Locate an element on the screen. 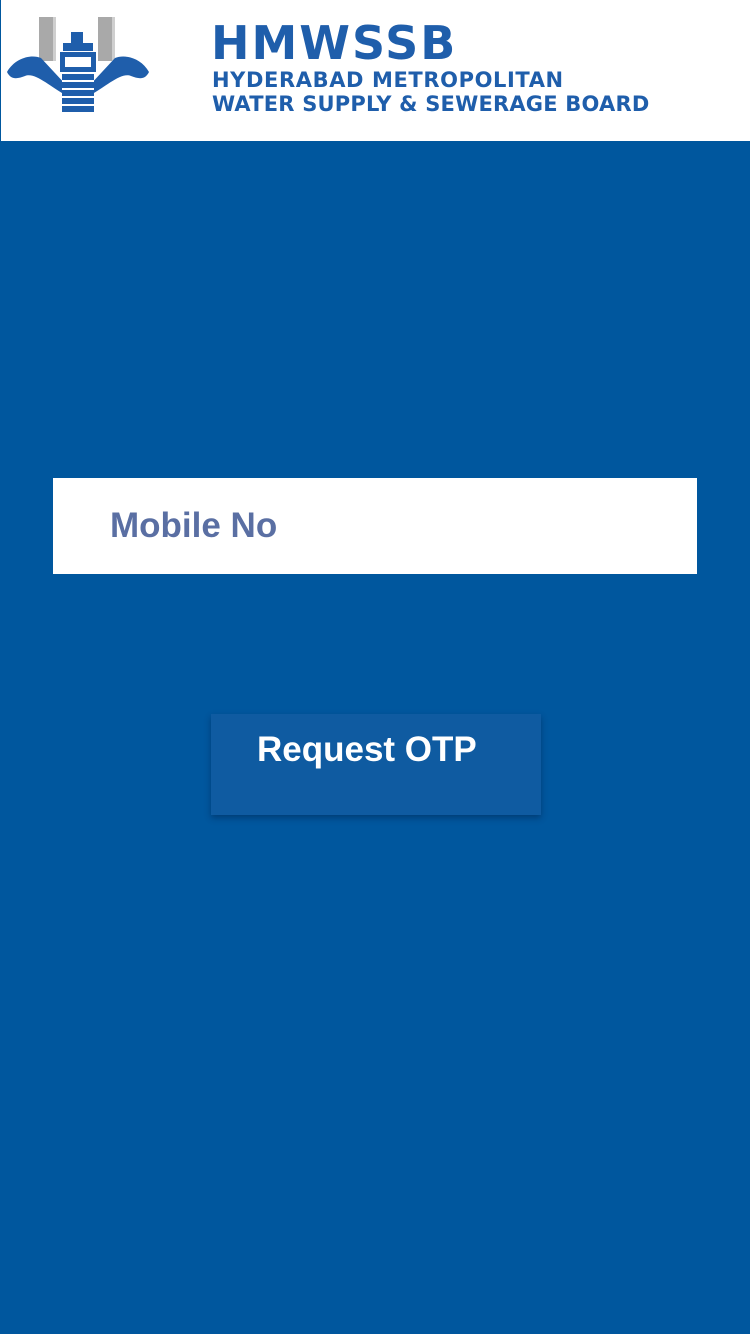 The width and height of the screenshot is (750, 1334). request-otp-button: Request OTP is located at coordinates (376, 764).